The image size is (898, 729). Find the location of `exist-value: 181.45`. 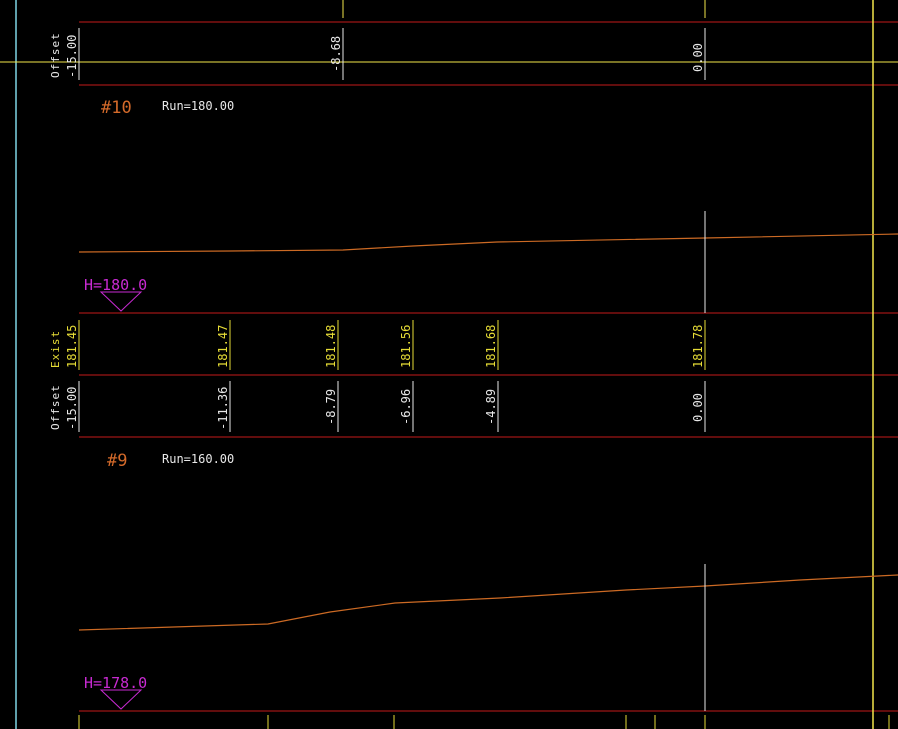

exist-value: 181.45 is located at coordinates (72, 346).